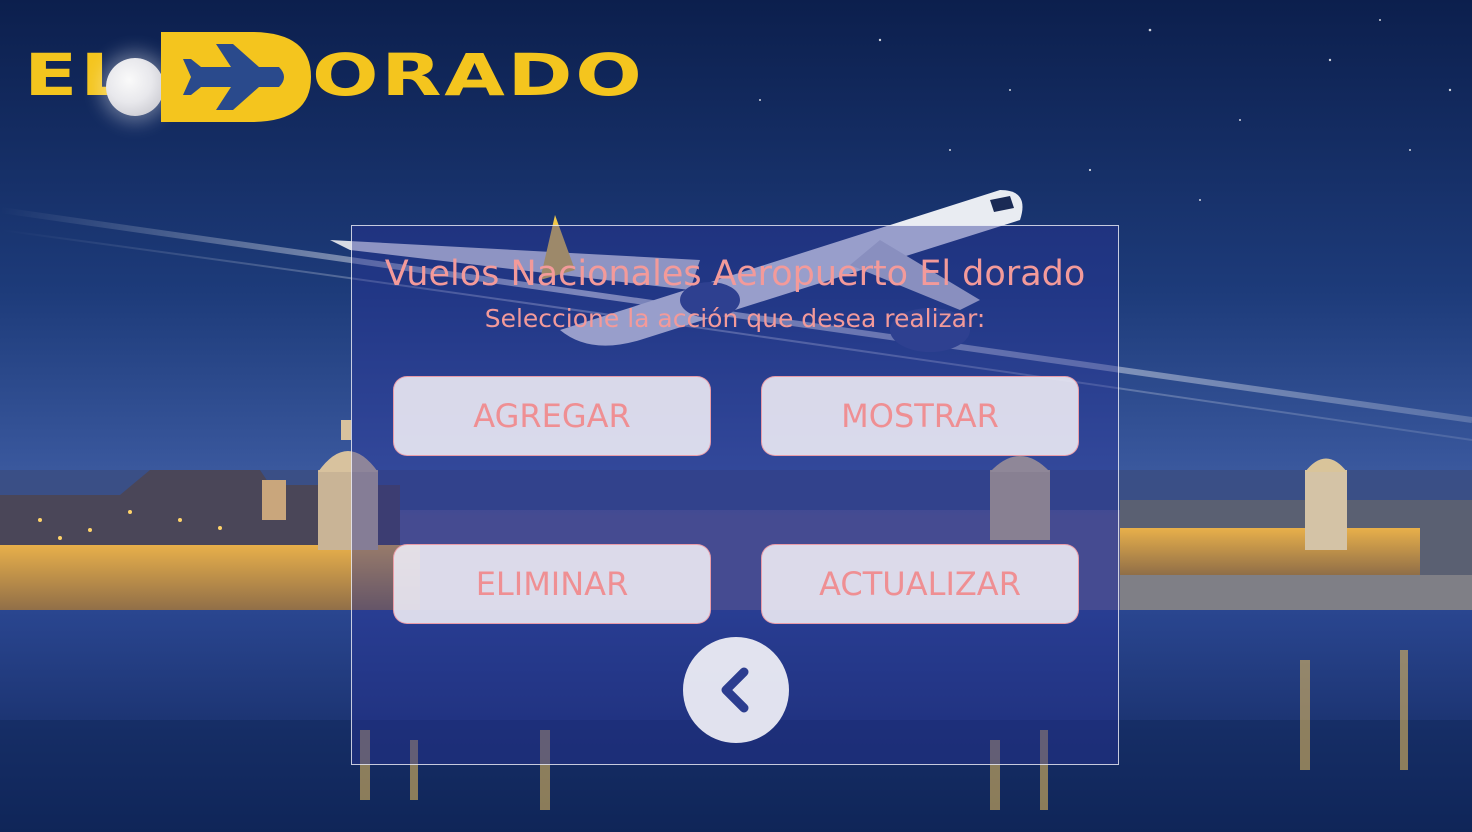 The height and width of the screenshot is (832, 1472). Describe the element at coordinates (920, 416) in the screenshot. I see `show-flights-button: MOSTRAR` at that location.